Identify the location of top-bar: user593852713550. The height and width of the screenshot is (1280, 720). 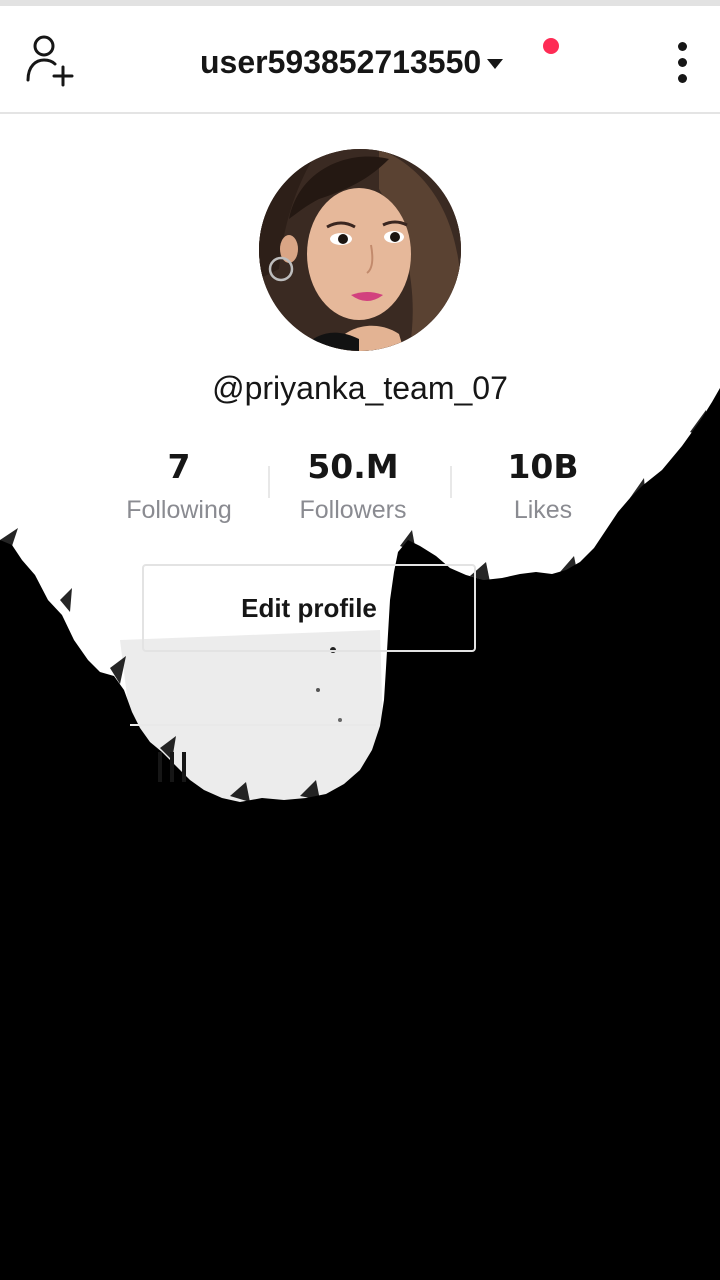
(360, 60).